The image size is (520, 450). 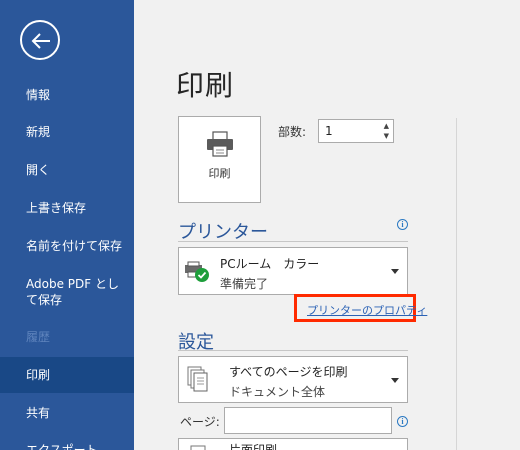 What do you see at coordinates (293, 444) in the screenshot?
I see `sides-dropdown: 片面印刷` at bounding box center [293, 444].